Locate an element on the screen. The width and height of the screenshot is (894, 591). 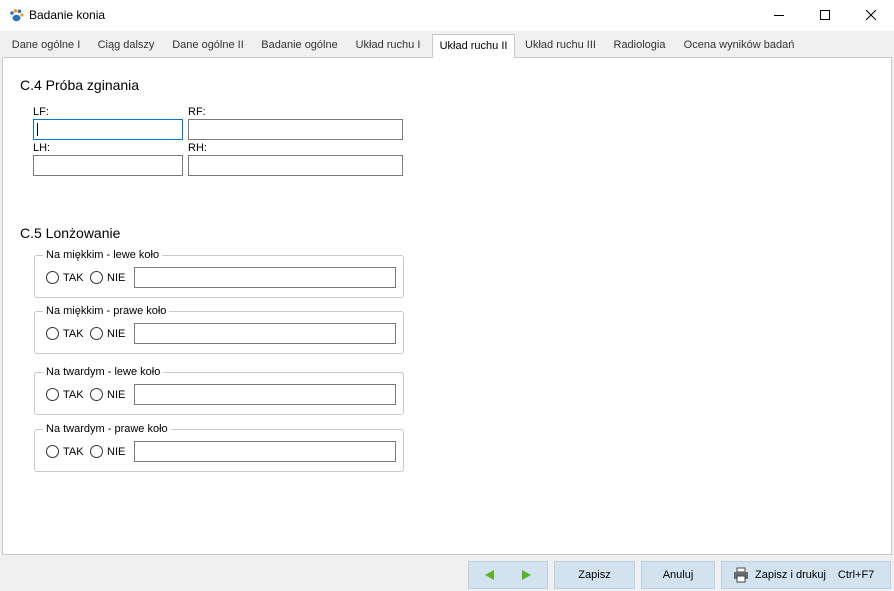
previous-arrow-icon is located at coordinates (489, 575).